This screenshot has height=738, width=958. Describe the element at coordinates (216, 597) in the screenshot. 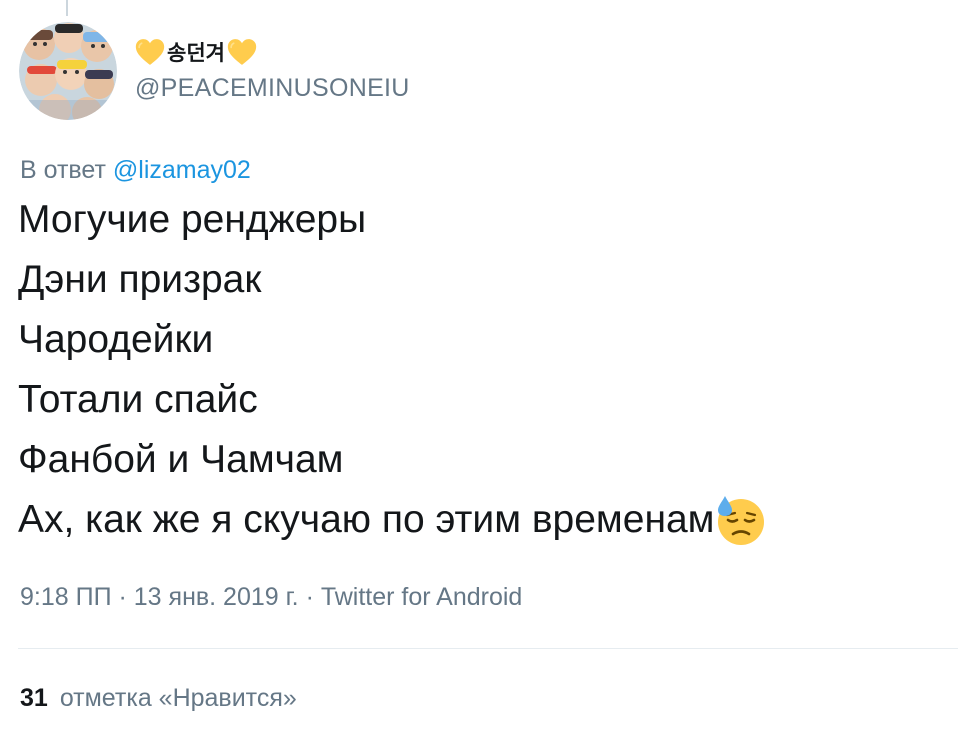

I see `tweet-date: 13 янв. 2019 г.` at that location.